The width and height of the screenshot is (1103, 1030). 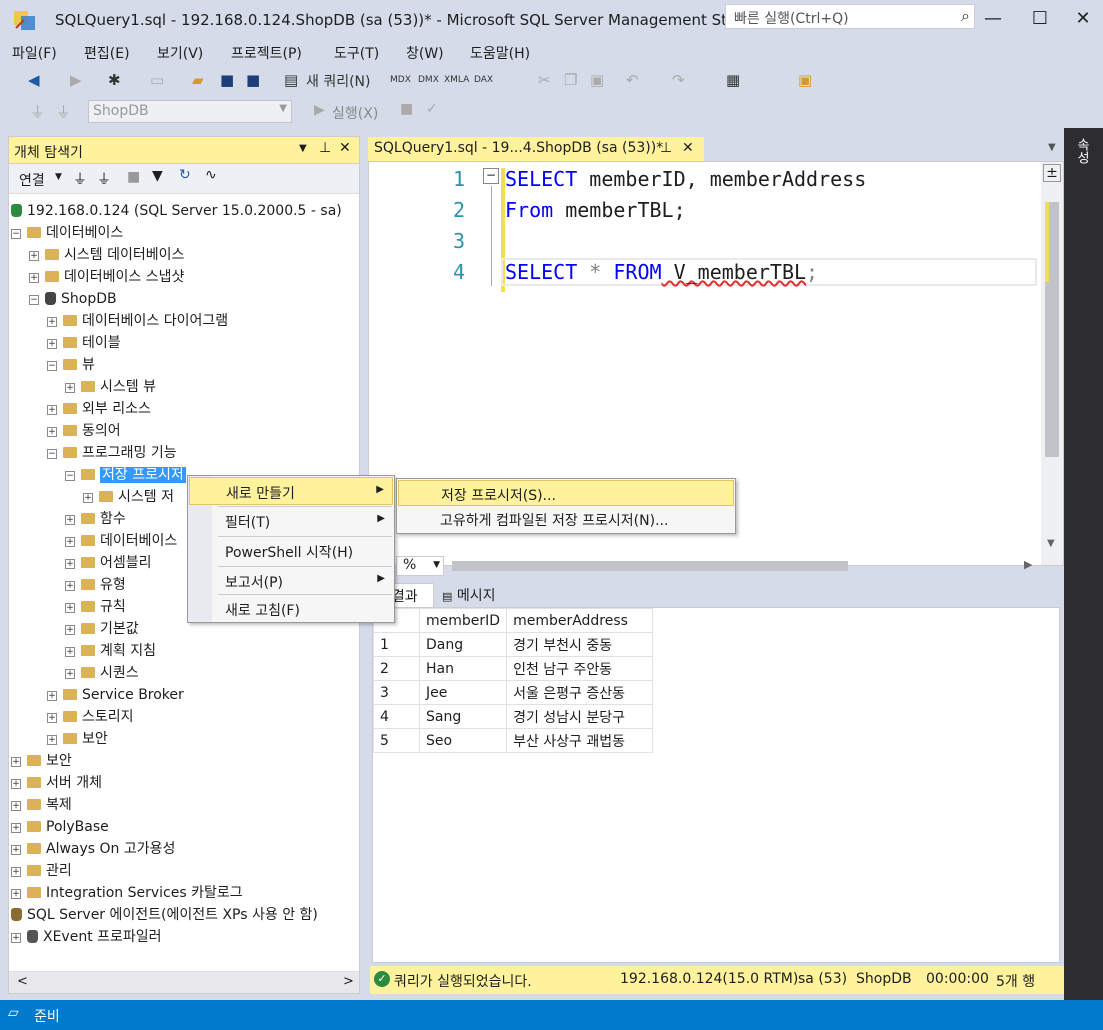 I want to click on horizontal-scrollbar: < >, so click(x=184, y=982).